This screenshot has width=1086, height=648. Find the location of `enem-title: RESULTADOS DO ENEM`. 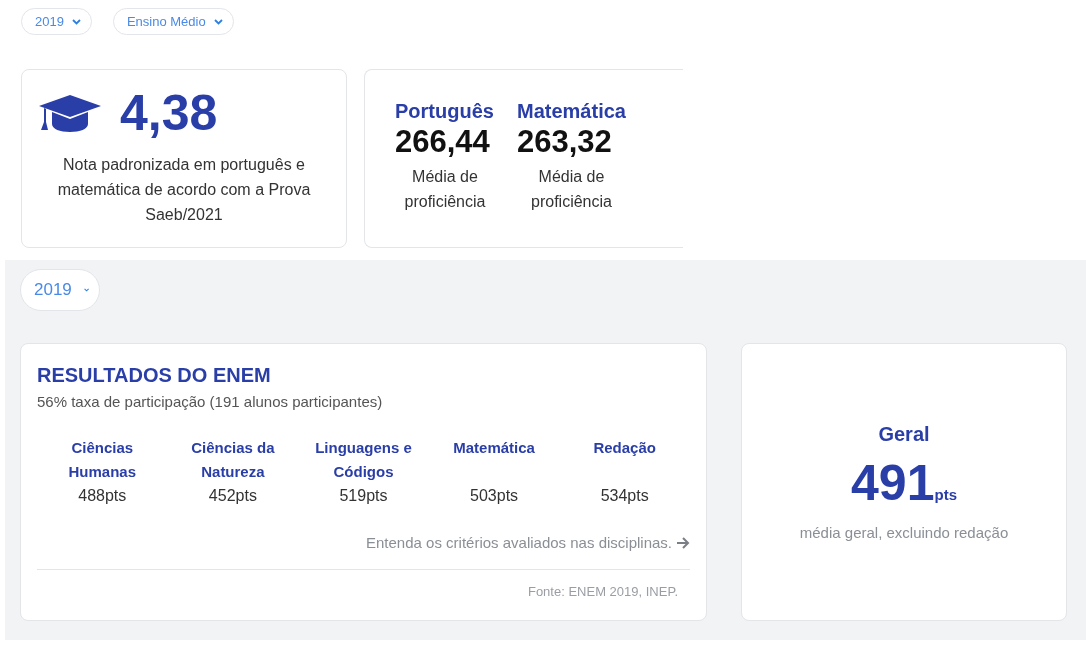

enem-title: RESULTADOS DO ENEM is located at coordinates (154, 375).